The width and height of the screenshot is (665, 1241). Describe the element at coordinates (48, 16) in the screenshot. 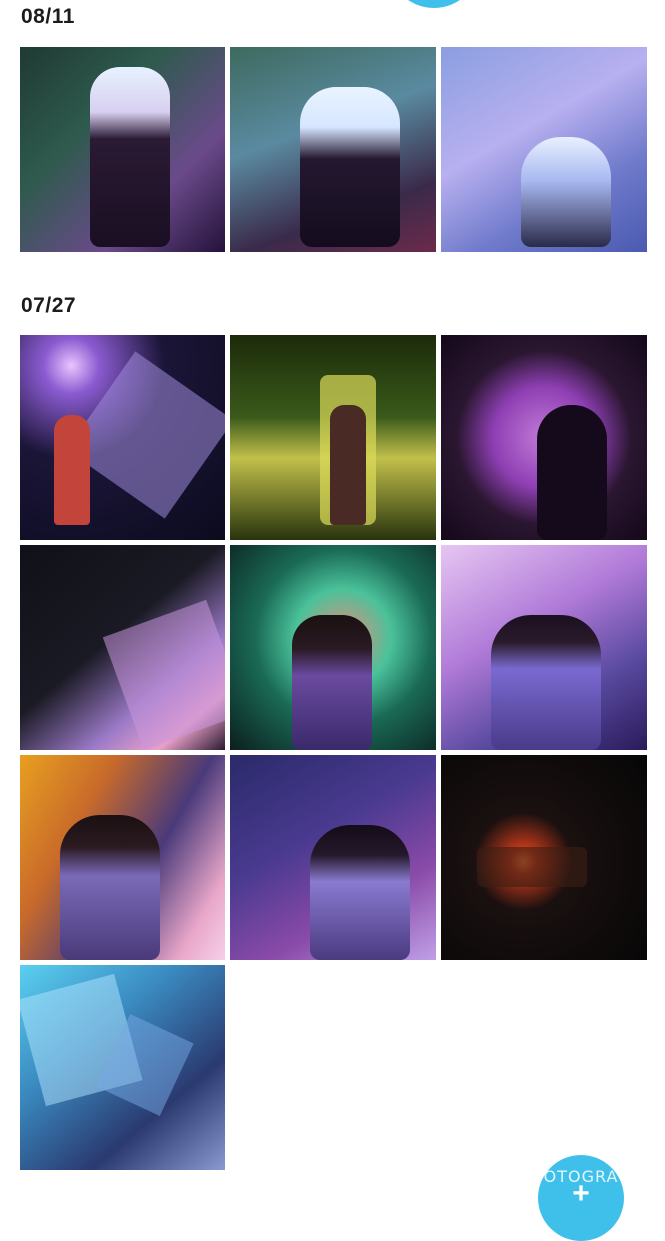

I see `date-header: 08/11` at that location.